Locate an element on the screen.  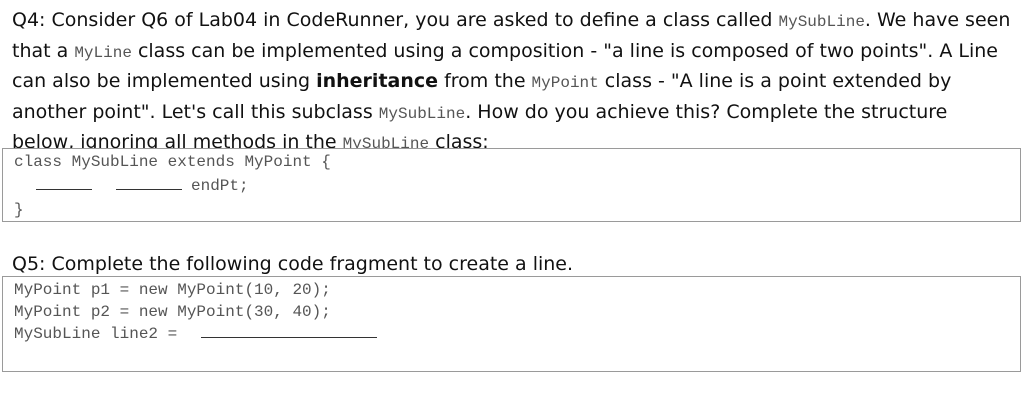
code-line-blanks: endPt; is located at coordinates (142, 186).